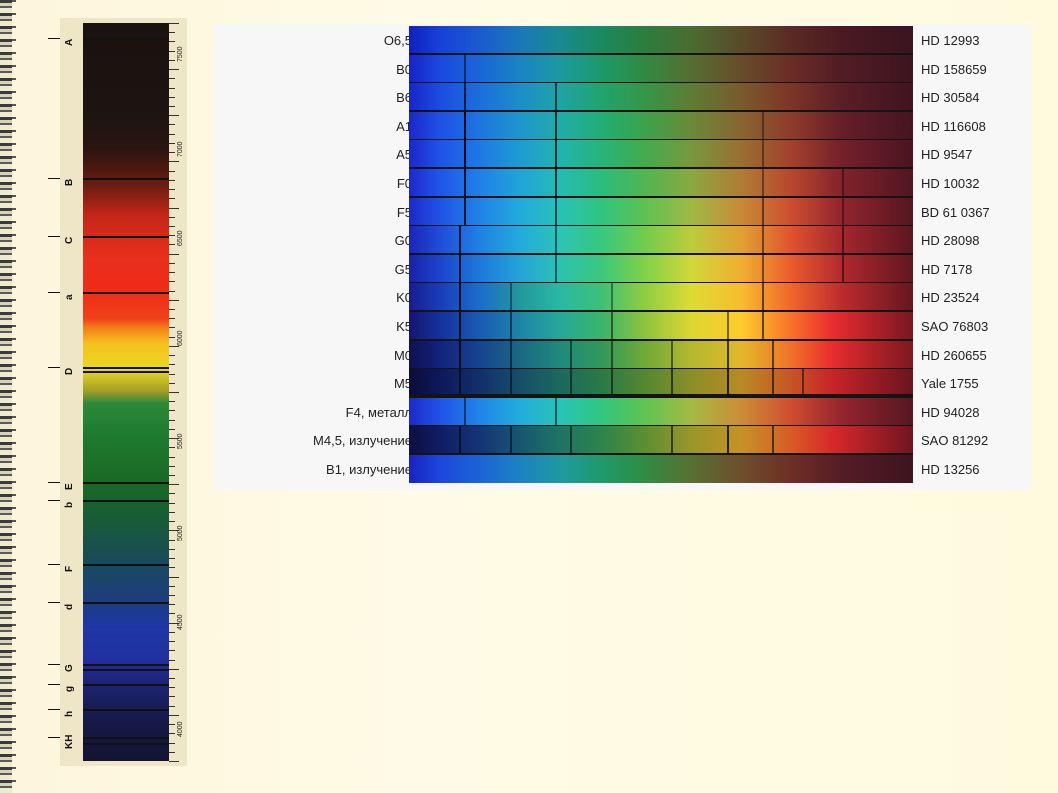  I want to click on wavelength-label: 4500, so click(180, 622).